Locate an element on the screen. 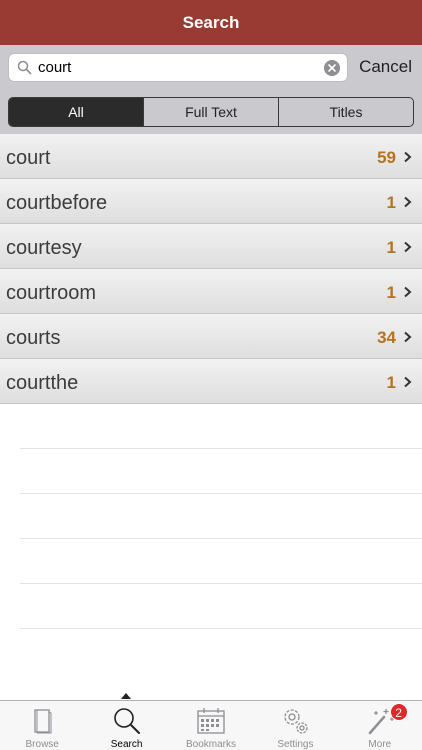  segment-all: All is located at coordinates (76, 112).